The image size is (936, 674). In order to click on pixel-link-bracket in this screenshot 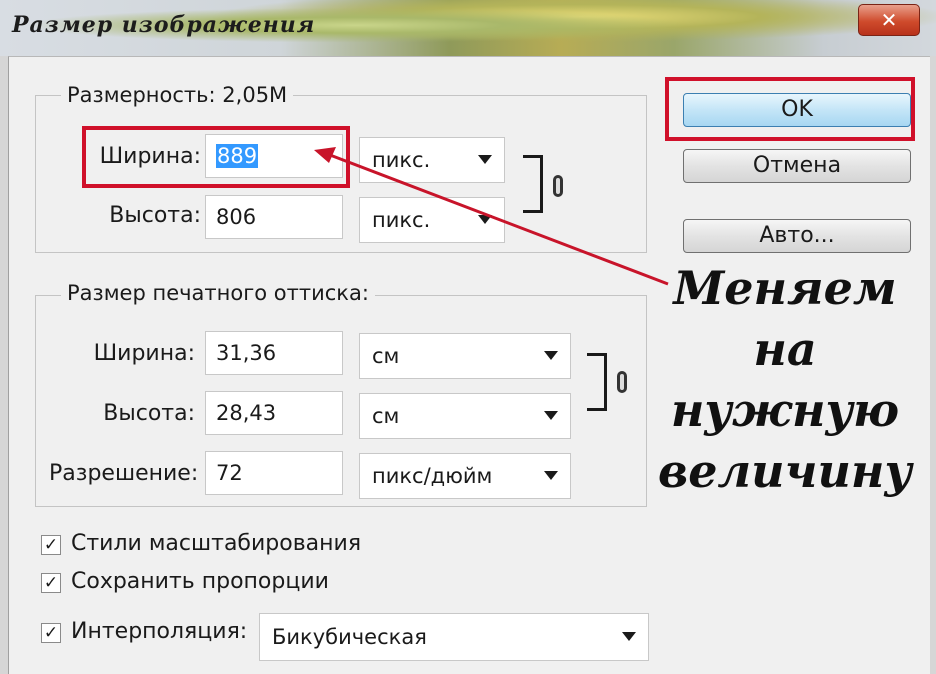, I will do `click(533, 184)`.